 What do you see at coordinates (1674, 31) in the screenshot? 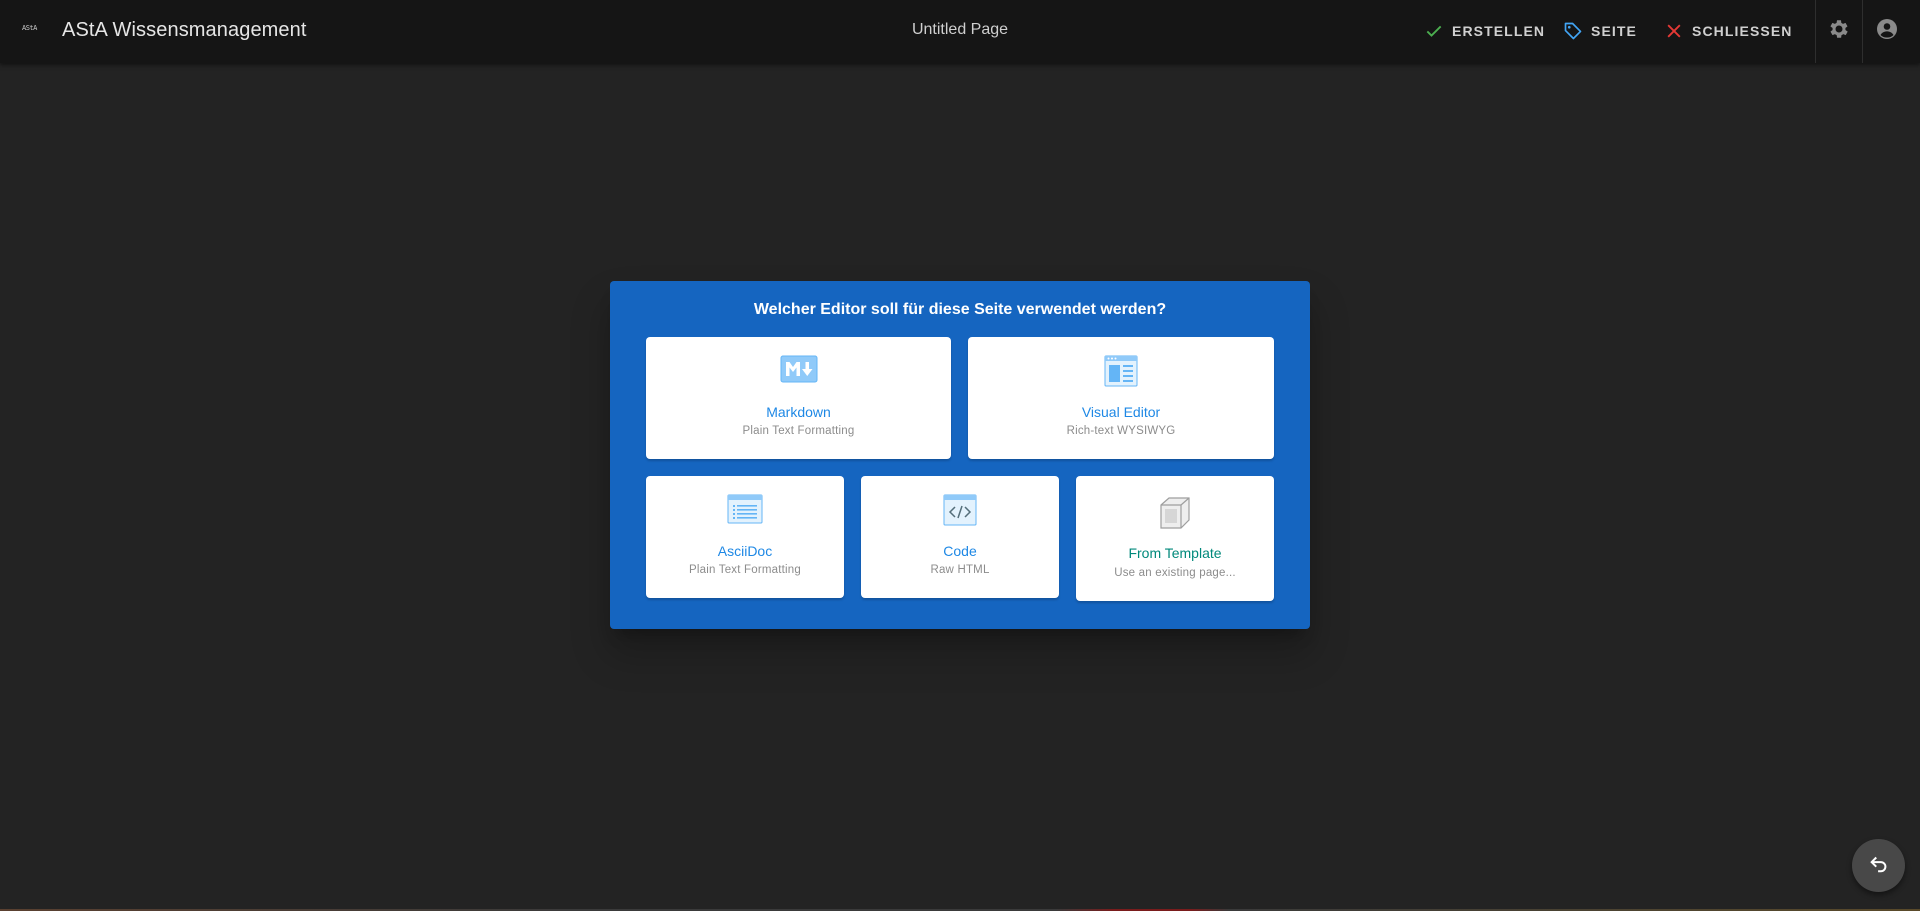
I see `close-icon` at bounding box center [1674, 31].